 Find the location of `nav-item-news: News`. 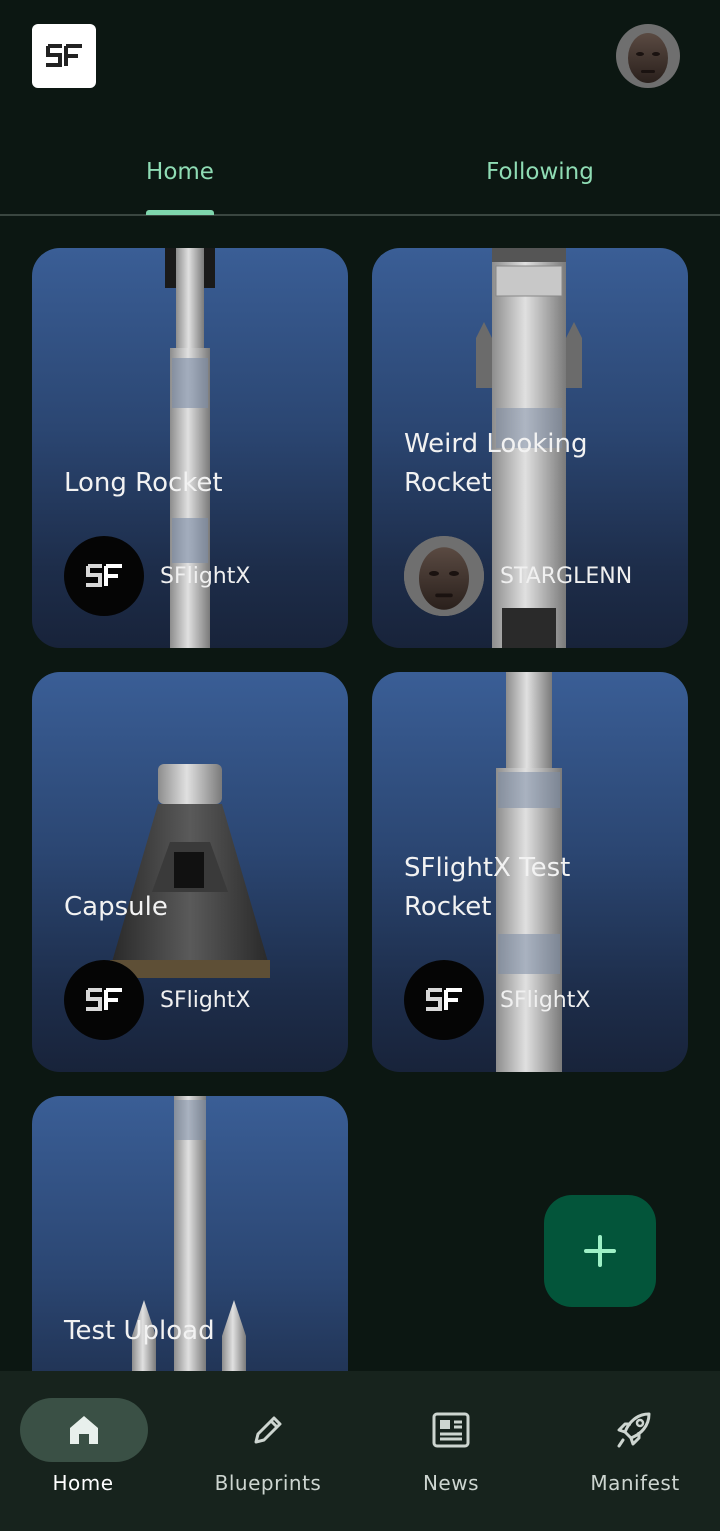

nav-item-news: News is located at coordinates (451, 1451).